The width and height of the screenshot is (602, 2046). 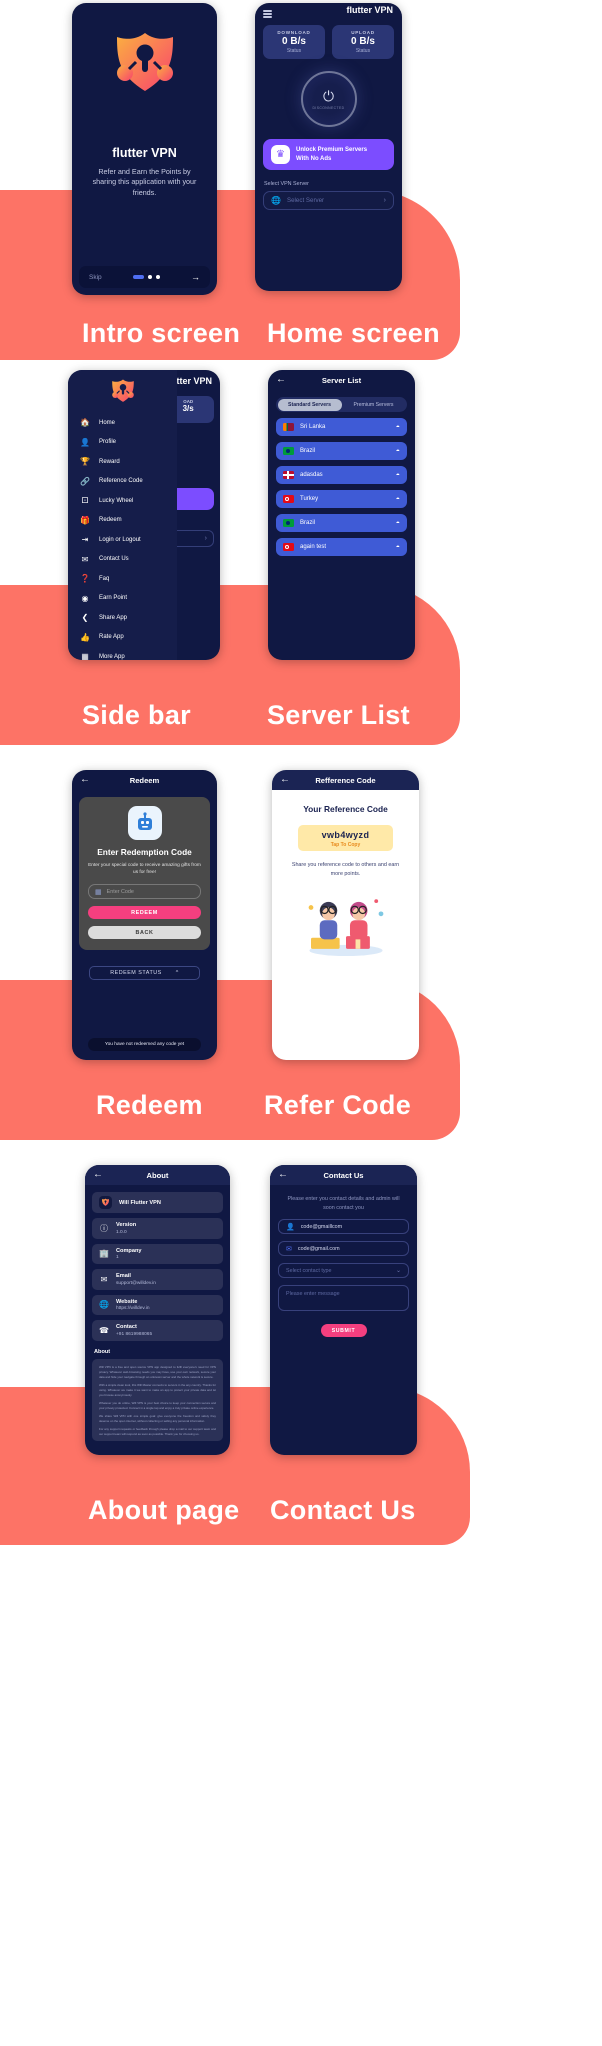 I want to click on server-name: again test, so click(x=313, y=547).